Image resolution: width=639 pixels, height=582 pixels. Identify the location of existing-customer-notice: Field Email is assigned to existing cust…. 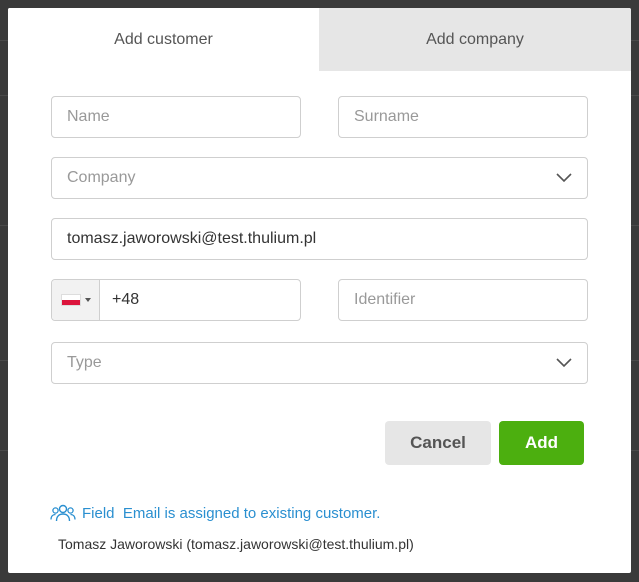
(215, 513).